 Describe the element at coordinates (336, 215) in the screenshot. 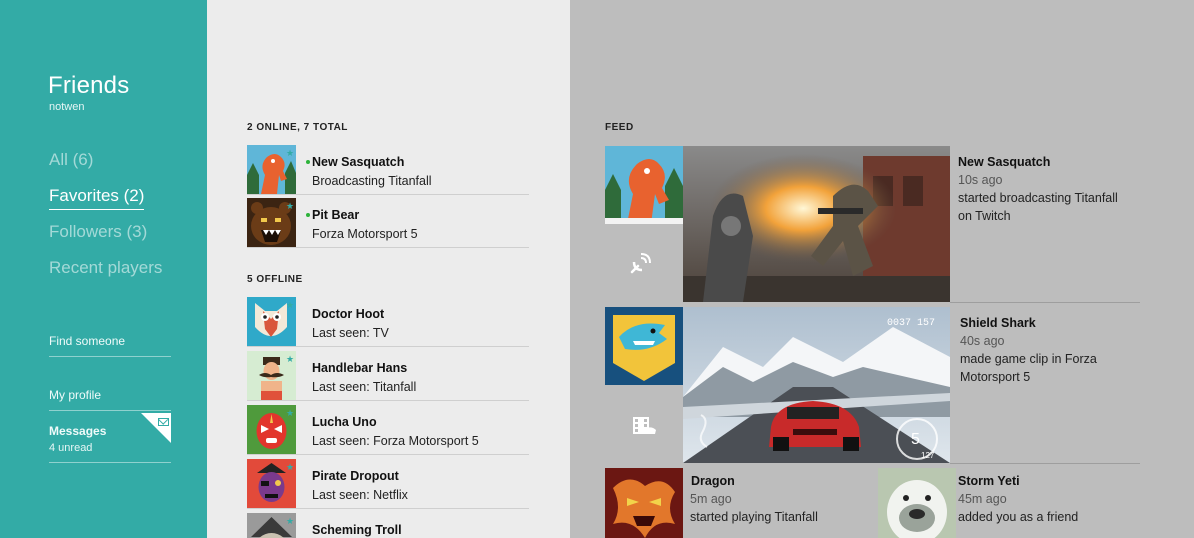

I see `friend-name: Pit Bear` at that location.